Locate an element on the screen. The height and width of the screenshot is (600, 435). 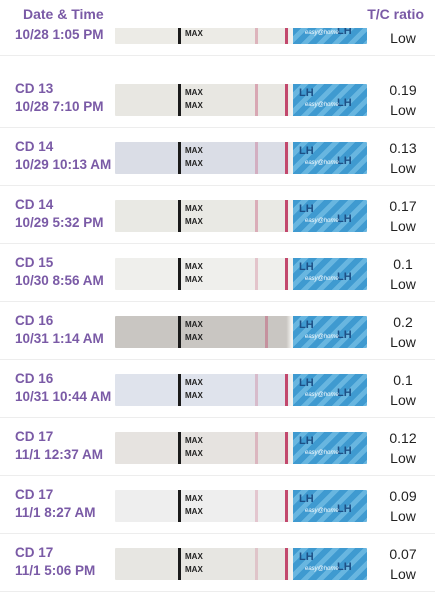
tc-ratio-value: 0.09 is located at coordinates (403, 496).